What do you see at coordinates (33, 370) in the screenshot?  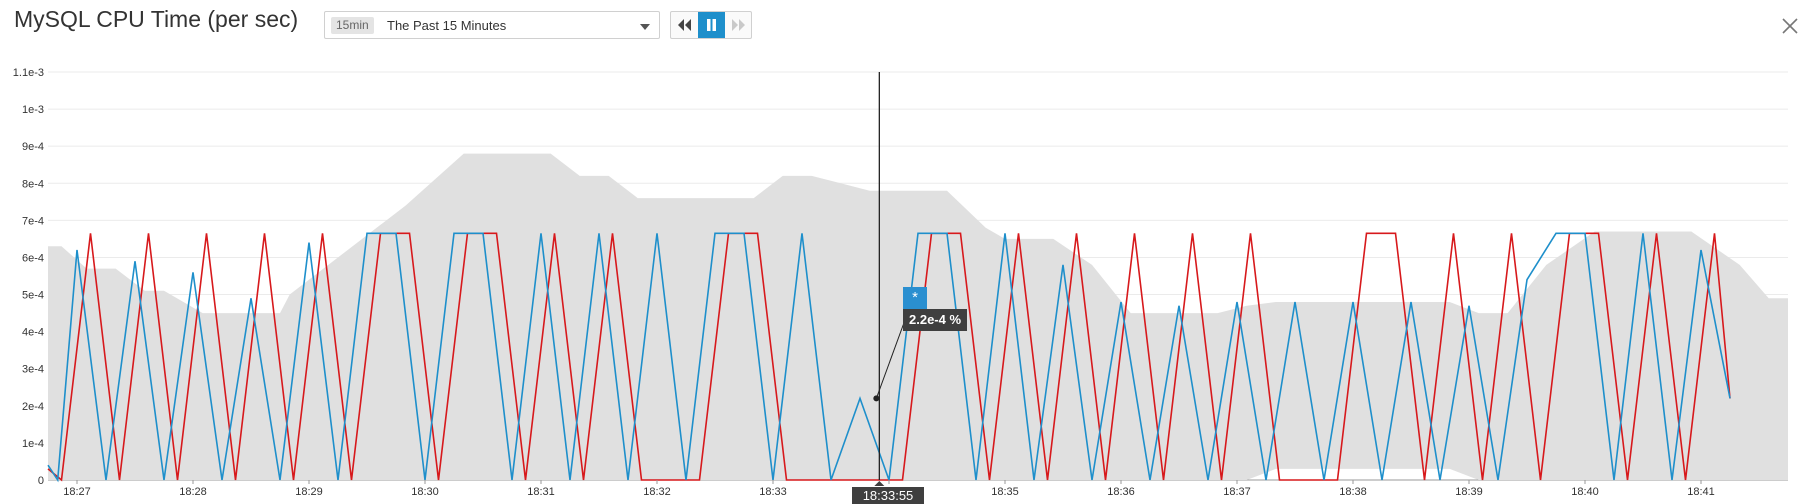 I see `y-tick-label: 3e-4` at bounding box center [33, 370].